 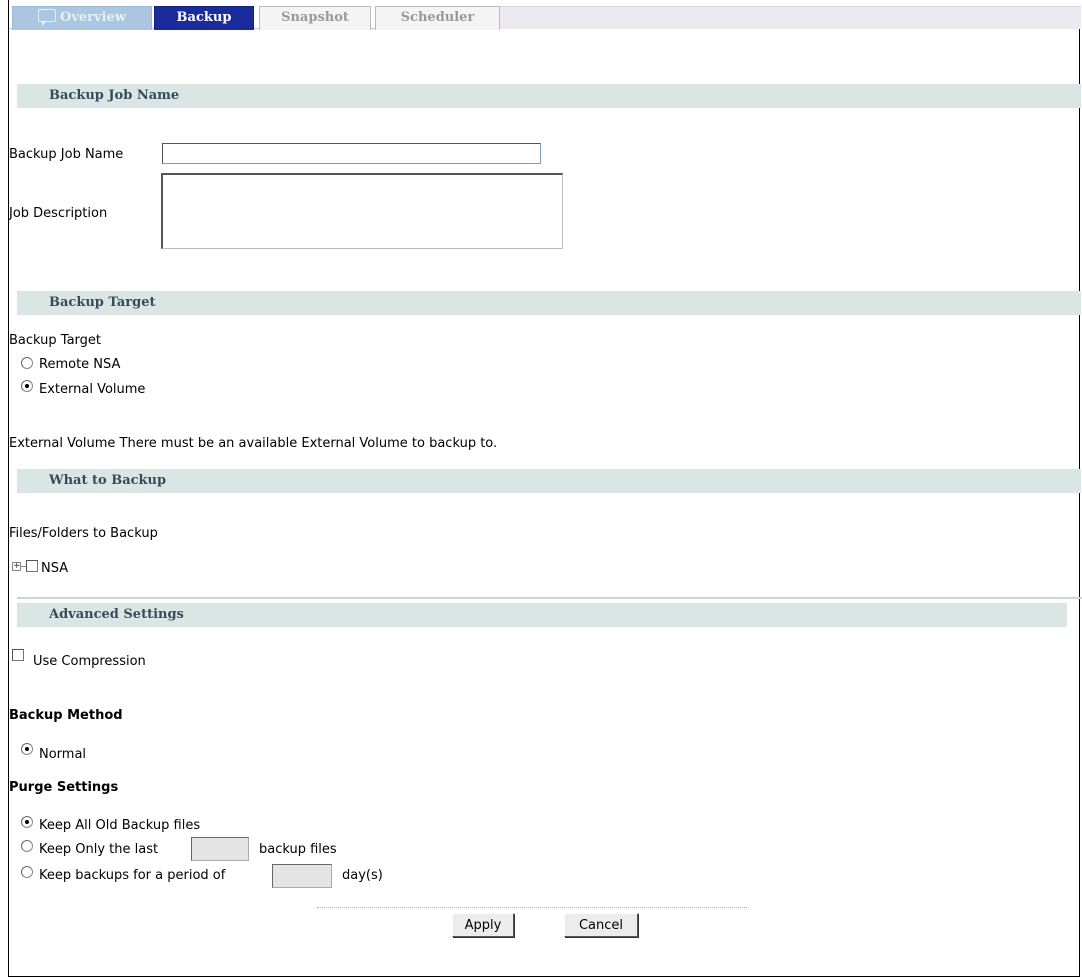 I want to click on radio-keep-all, so click(x=27, y=822).